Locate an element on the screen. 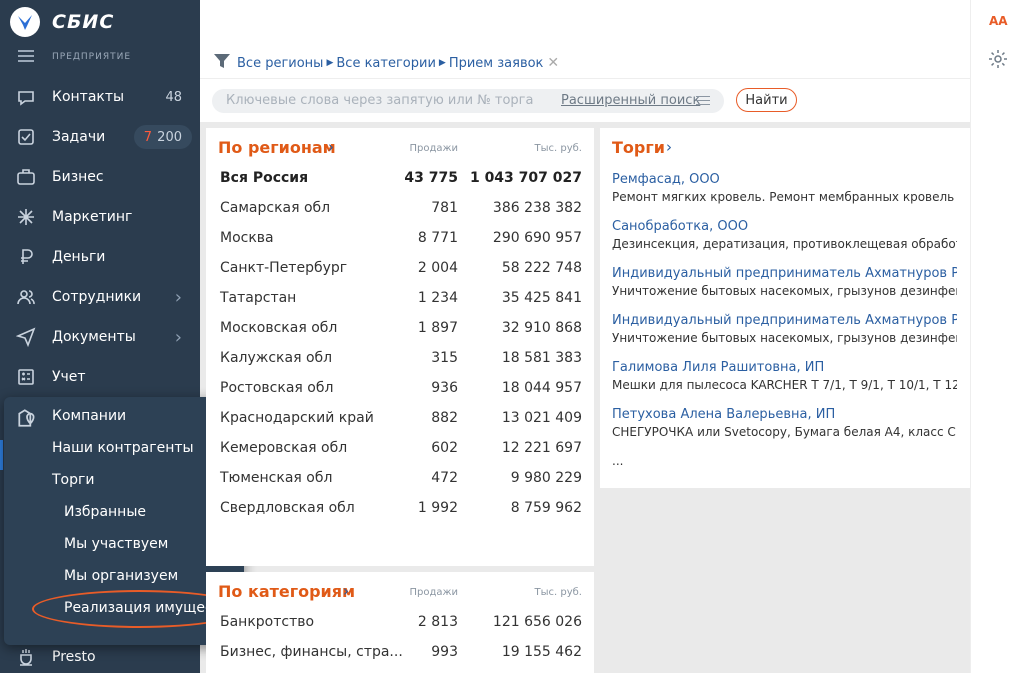 Image resolution: width=1024 pixels, height=673 pixels. row-name: Самарская обл is located at coordinates (275, 208).